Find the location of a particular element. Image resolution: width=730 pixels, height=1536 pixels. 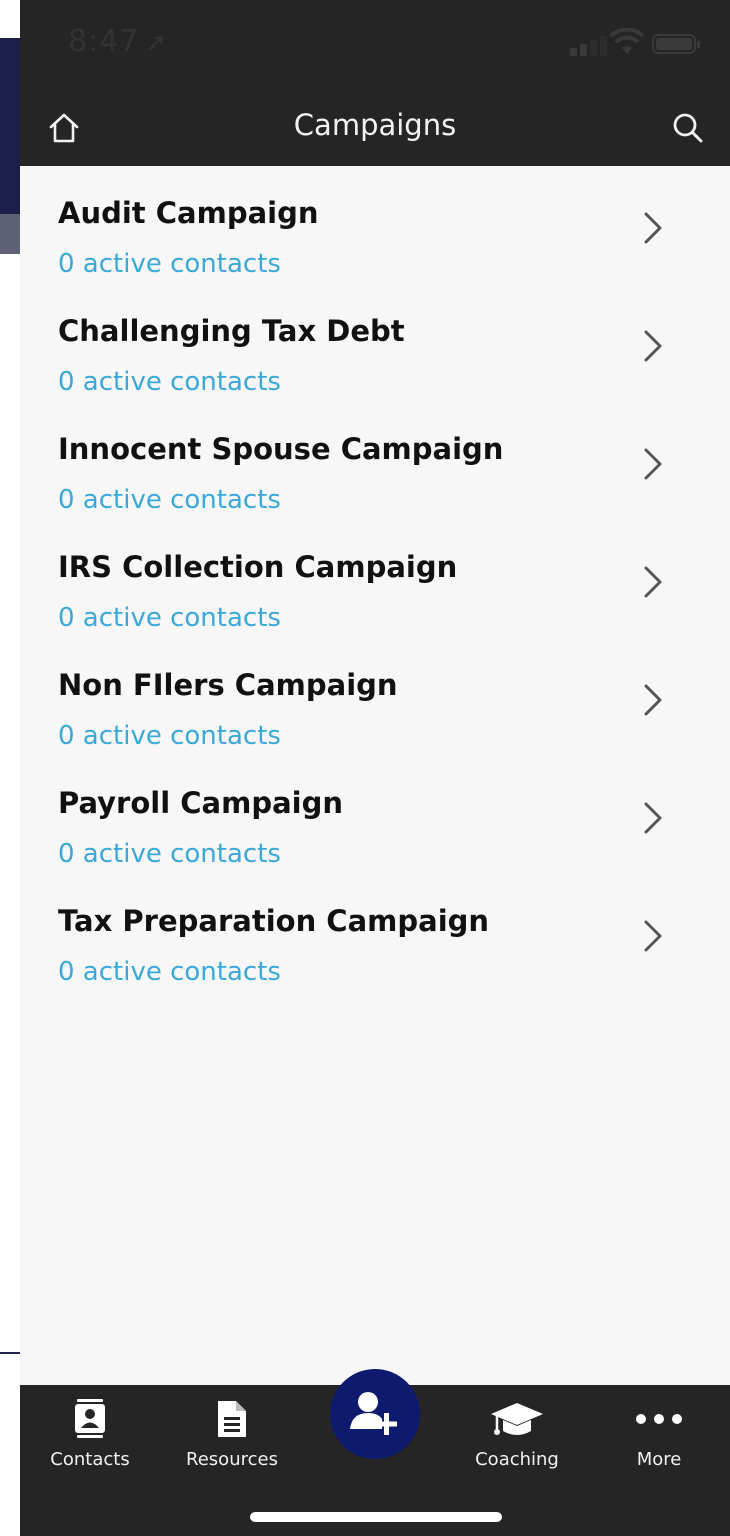

campaign-name: Payroll Campaign is located at coordinates (201, 803).